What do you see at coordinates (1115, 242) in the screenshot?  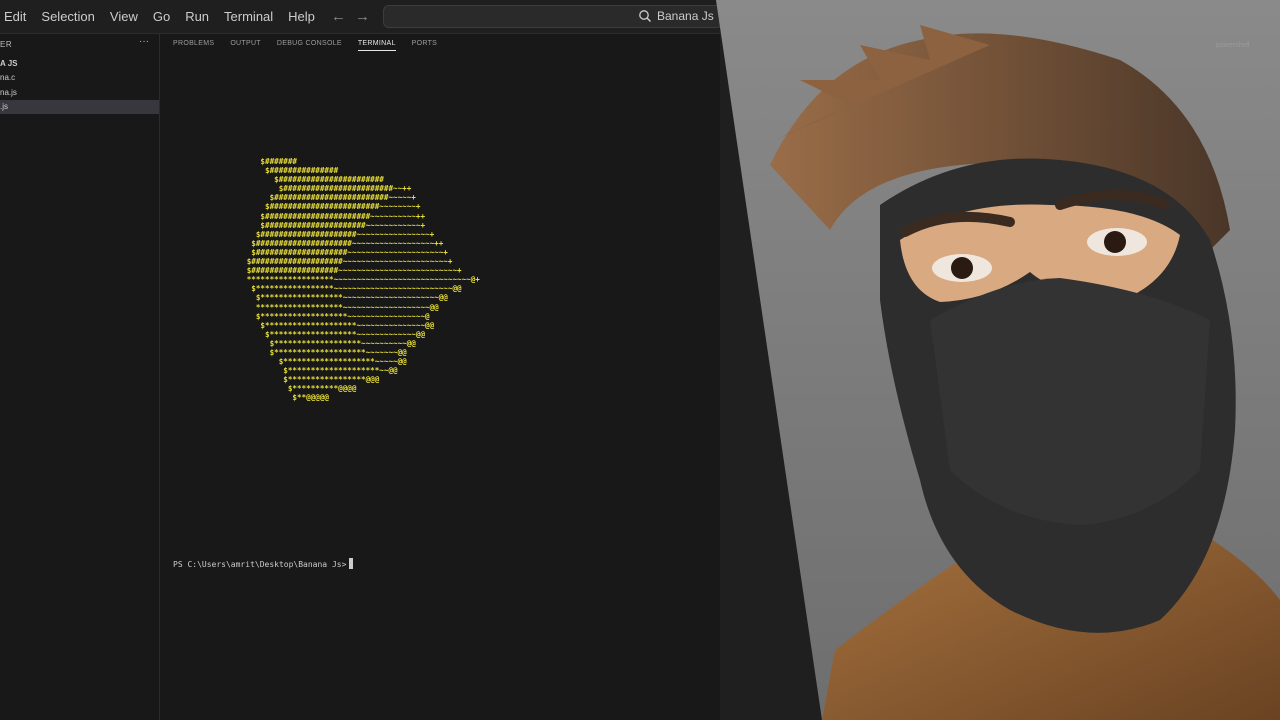 I see `right-iris` at bounding box center [1115, 242].